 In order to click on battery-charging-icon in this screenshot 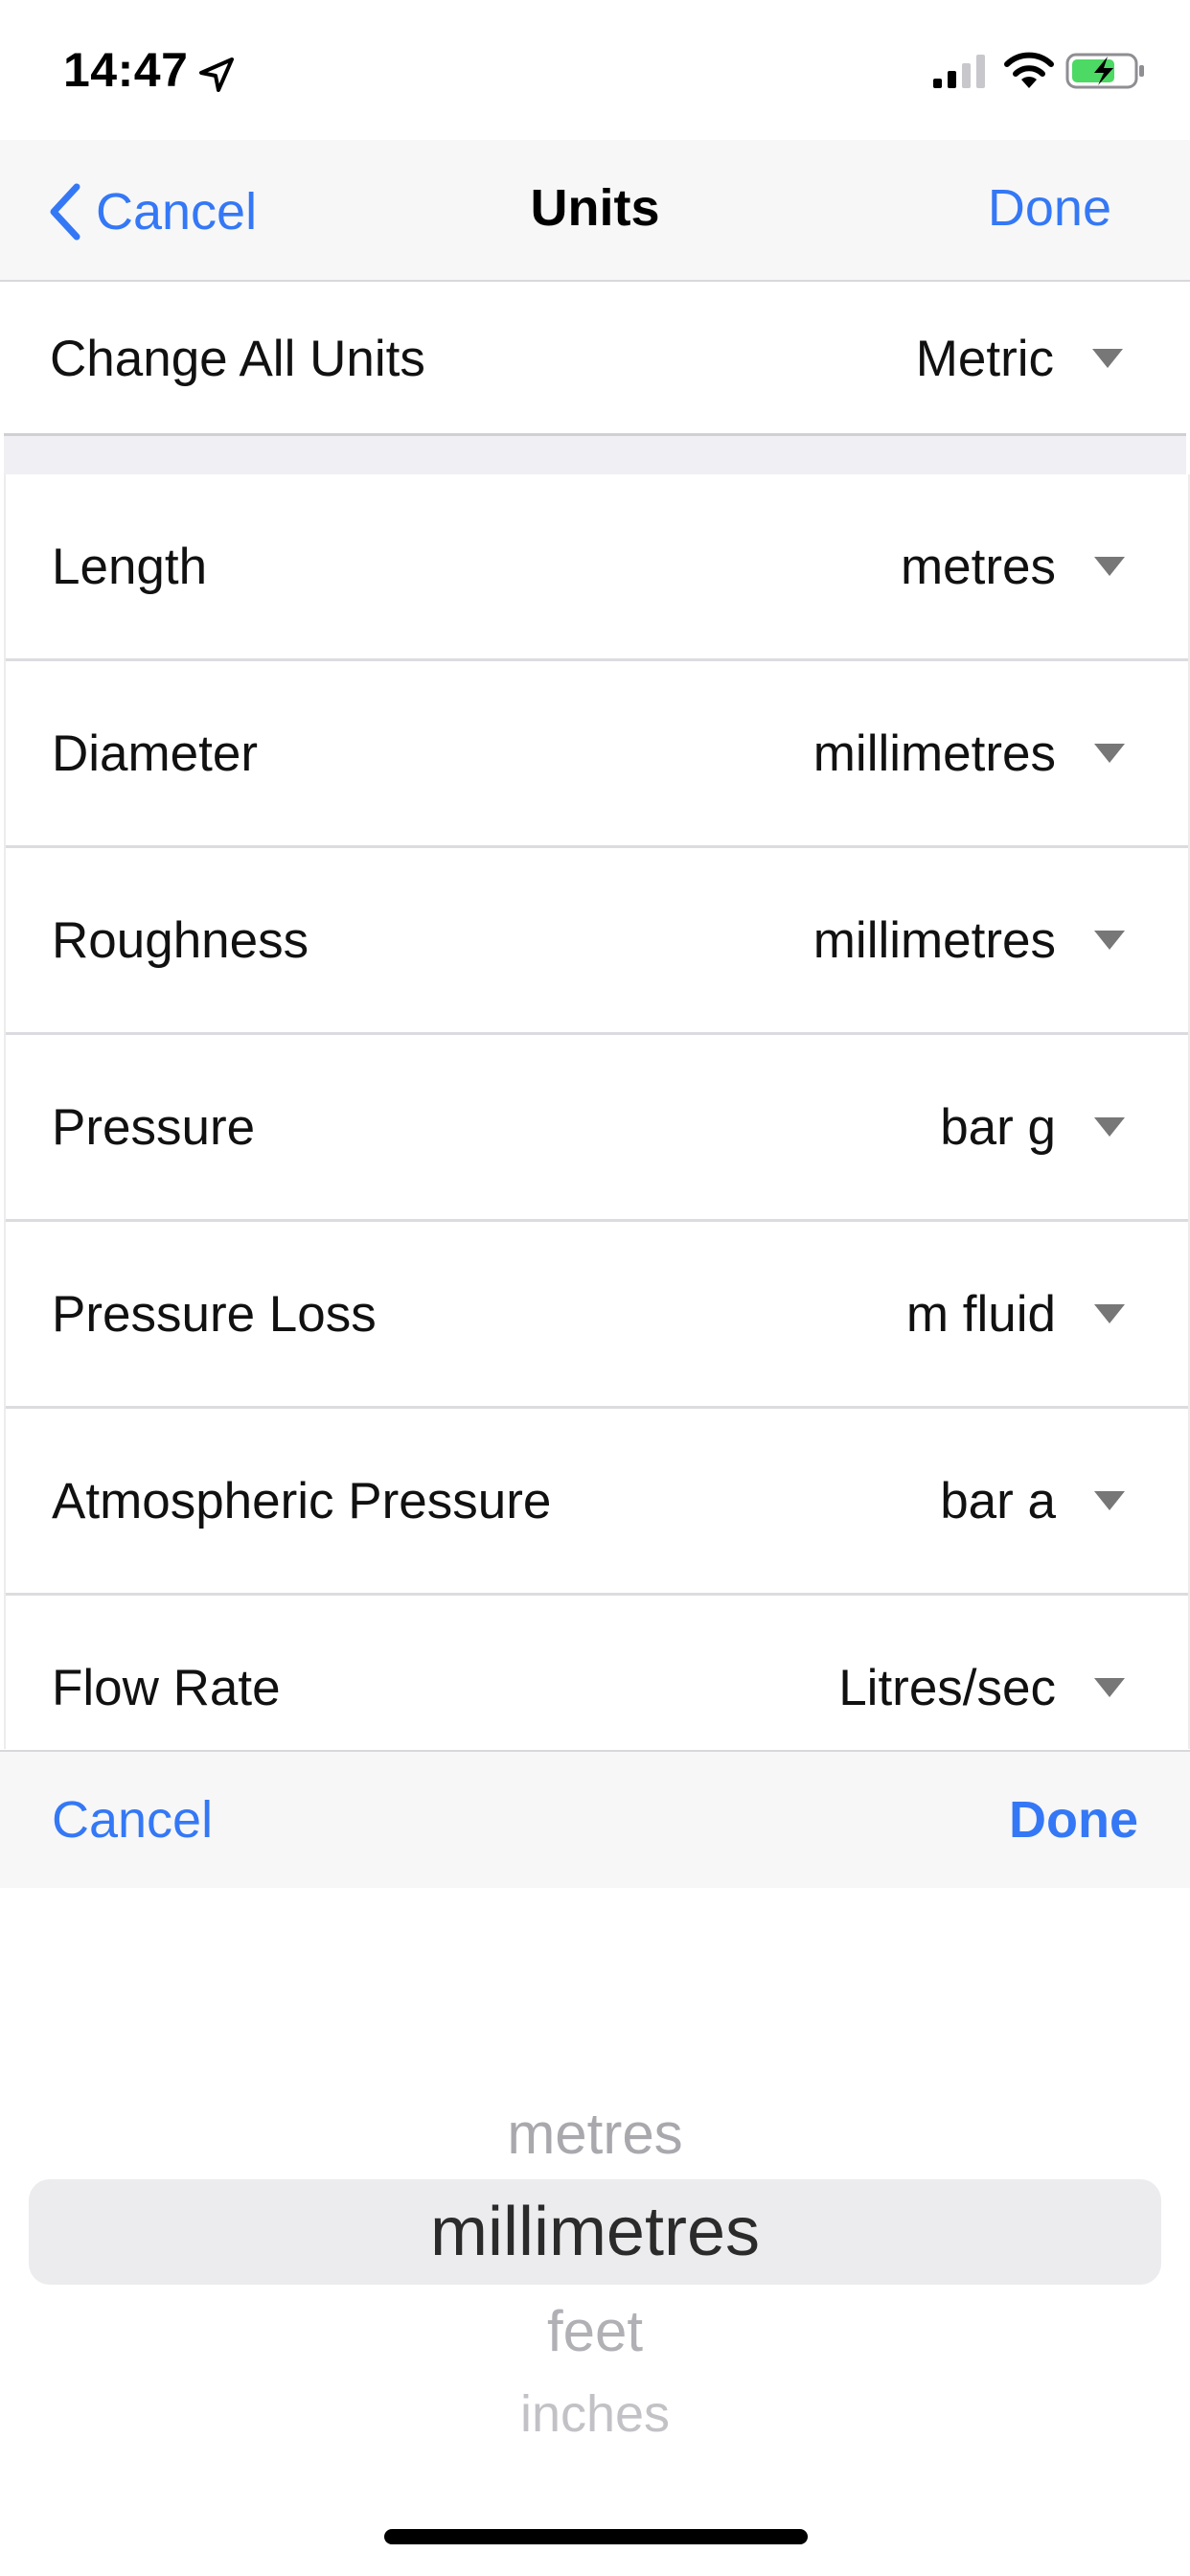, I will do `click(1104, 71)`.